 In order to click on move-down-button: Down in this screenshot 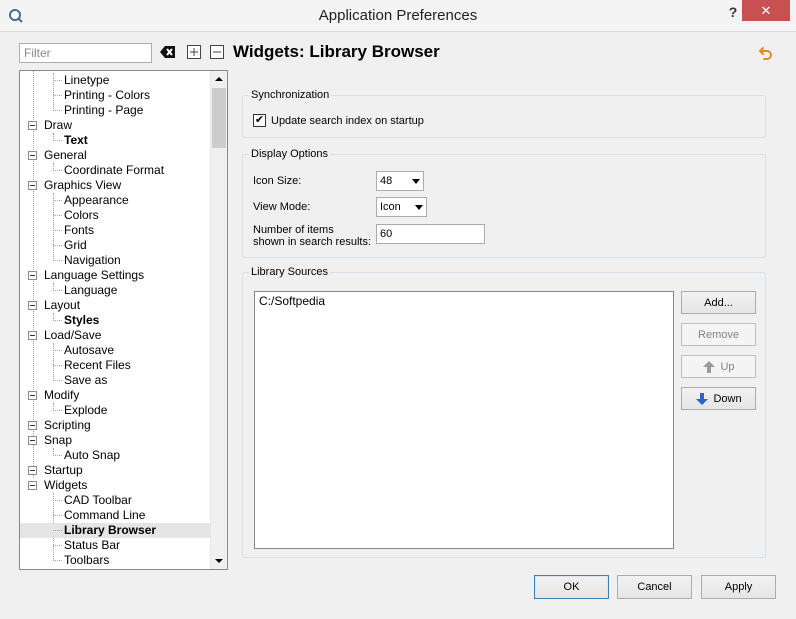, I will do `click(718, 398)`.